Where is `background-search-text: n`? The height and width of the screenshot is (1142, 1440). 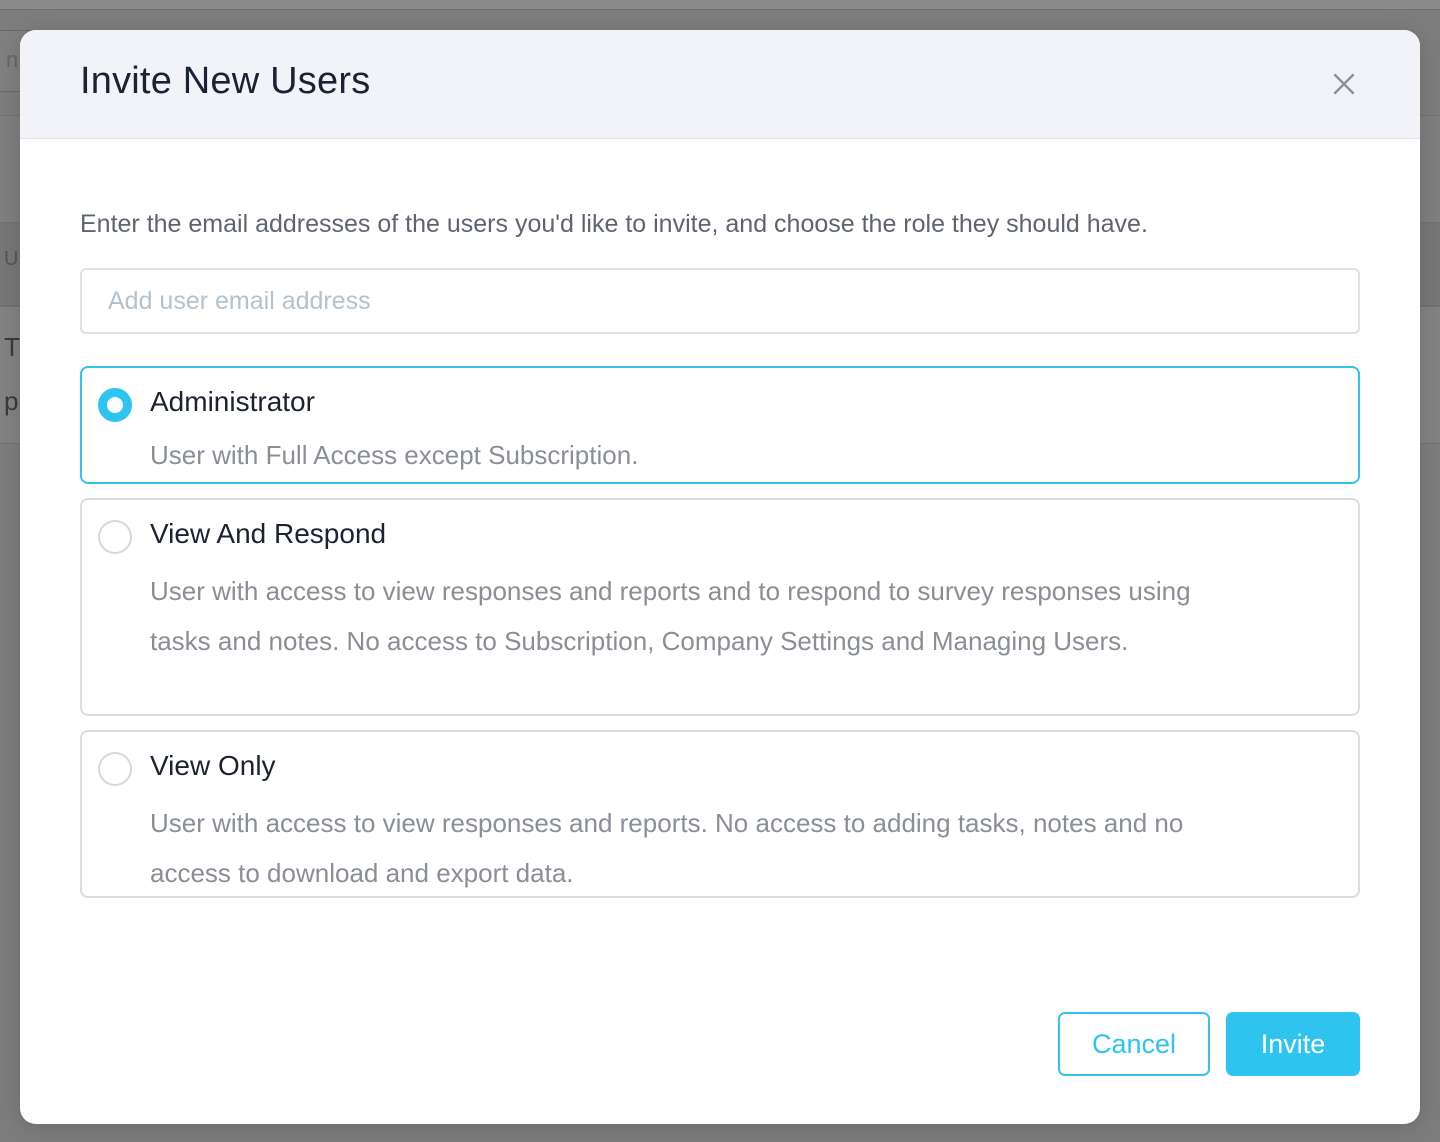 background-search-text: n is located at coordinates (12, 59).